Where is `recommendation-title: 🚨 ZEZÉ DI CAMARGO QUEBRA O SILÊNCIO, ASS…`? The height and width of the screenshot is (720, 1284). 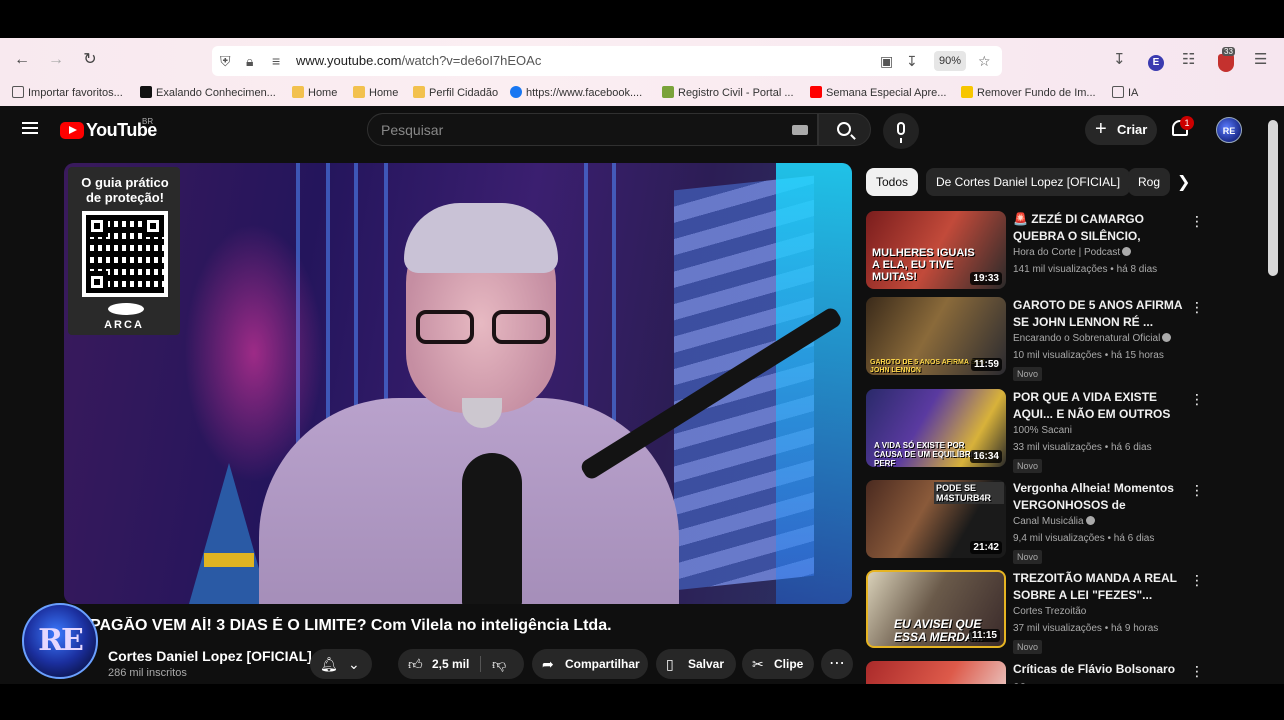 recommendation-title: 🚨 ZEZÉ DI CAMARGO QUEBRA O SILÊNCIO, ASS… is located at coordinates (1098, 228).